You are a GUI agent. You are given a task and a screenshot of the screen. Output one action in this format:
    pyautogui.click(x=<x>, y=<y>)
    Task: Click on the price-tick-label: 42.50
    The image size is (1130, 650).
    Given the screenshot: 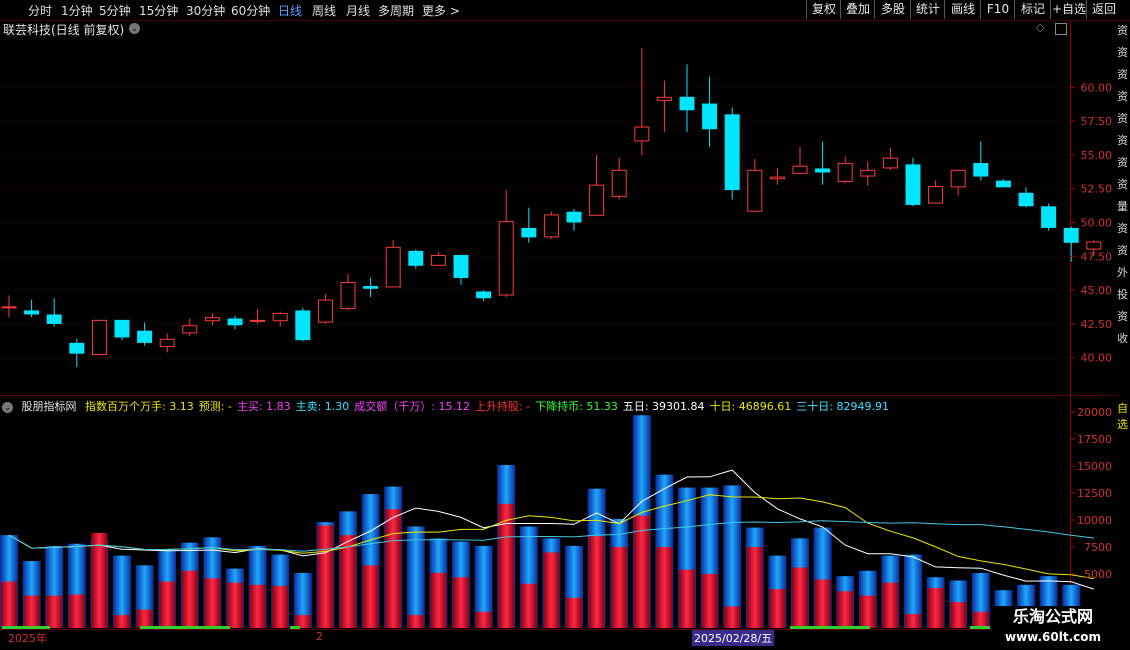 What is the action you would take?
    pyautogui.click(x=1097, y=324)
    